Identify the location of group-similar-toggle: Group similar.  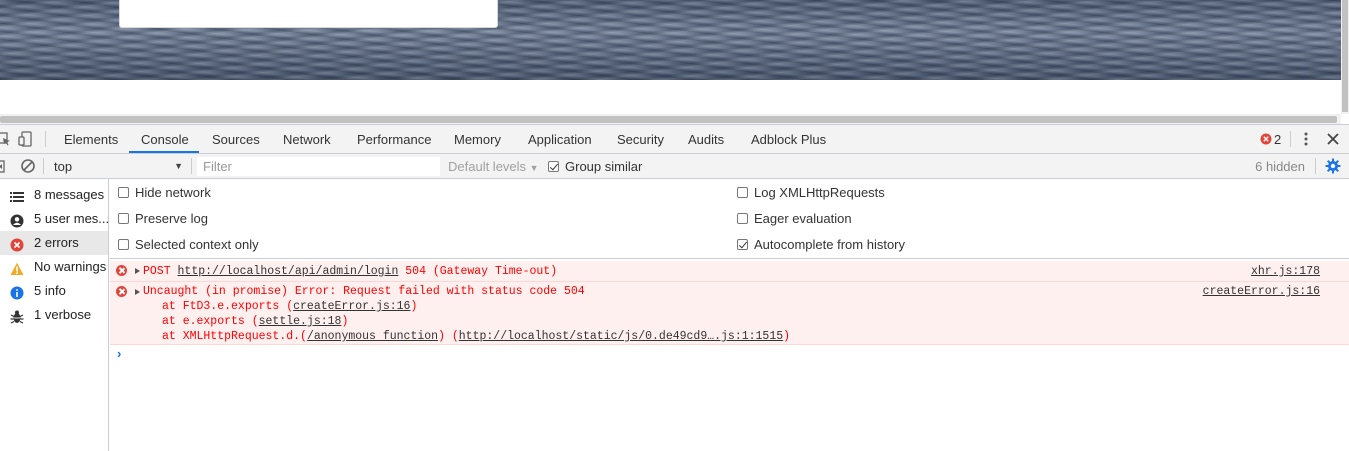
(595, 166).